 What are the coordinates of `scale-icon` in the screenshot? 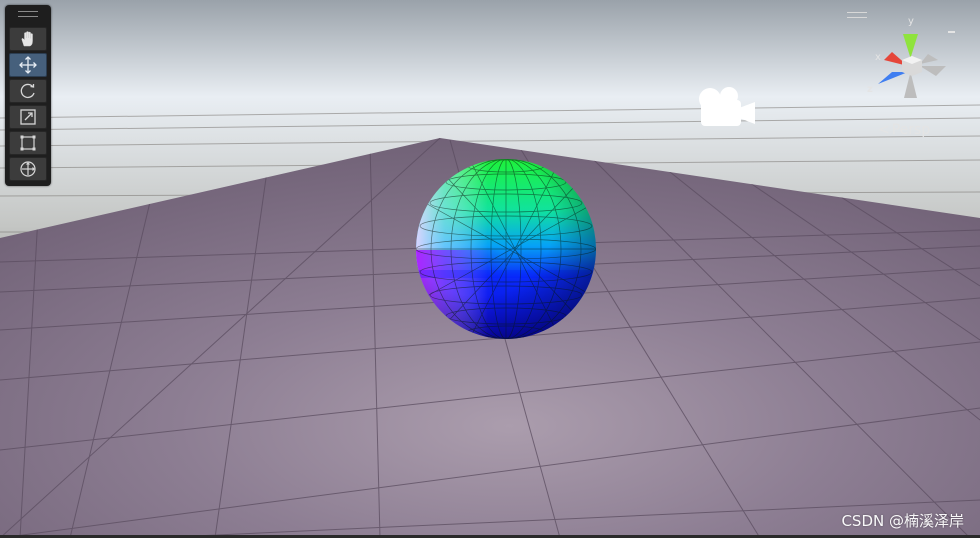 It's located at (28, 117).